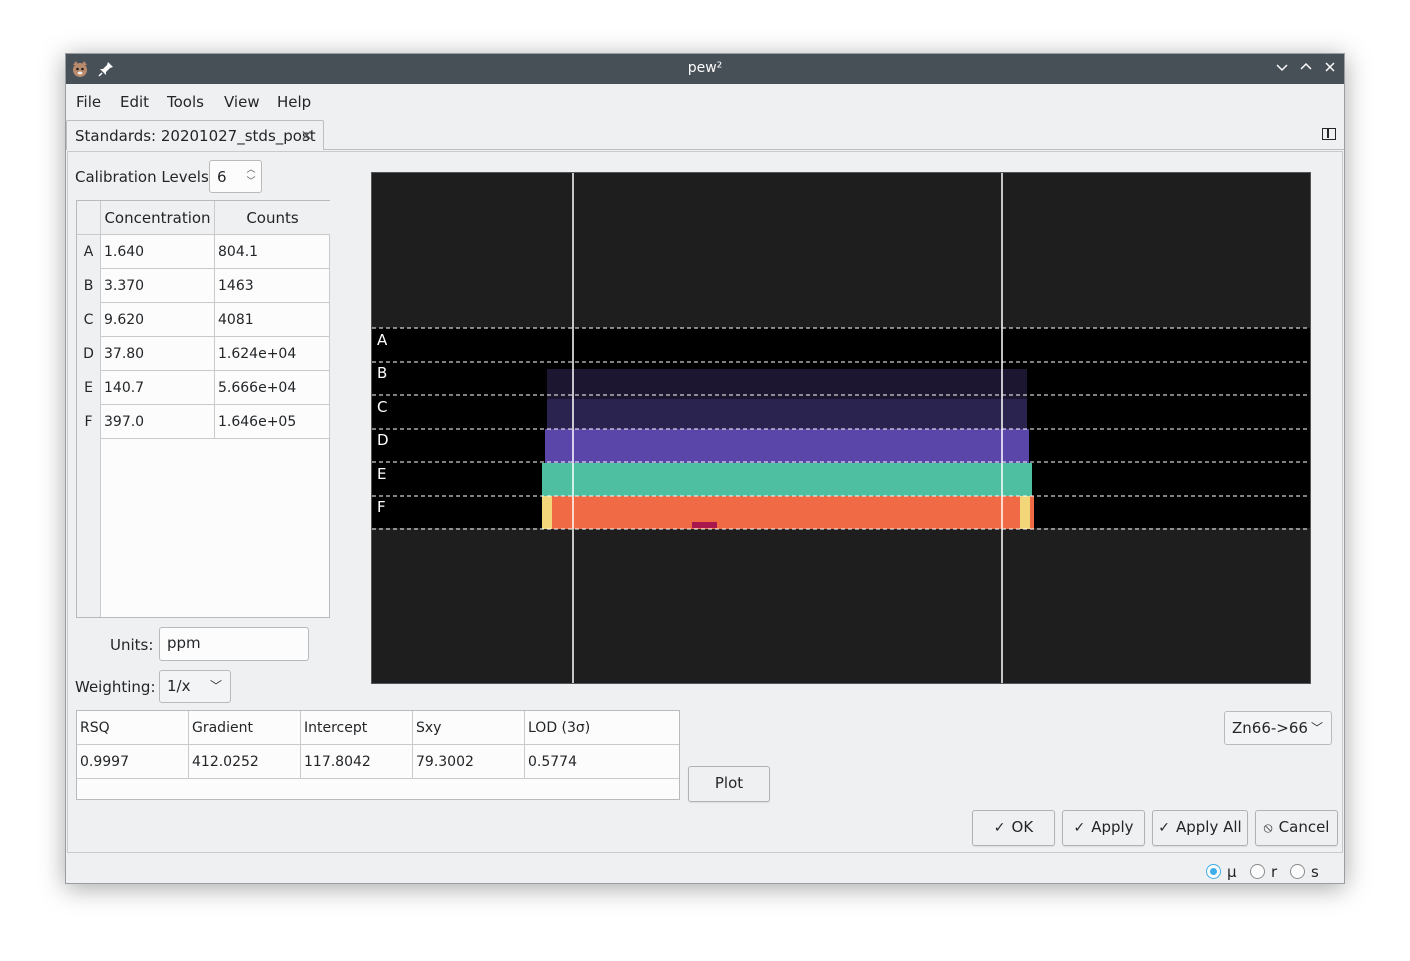 The width and height of the screenshot is (1410, 961). Describe the element at coordinates (158, 218) in the screenshot. I see `column-header-concentration: Concentration` at that location.